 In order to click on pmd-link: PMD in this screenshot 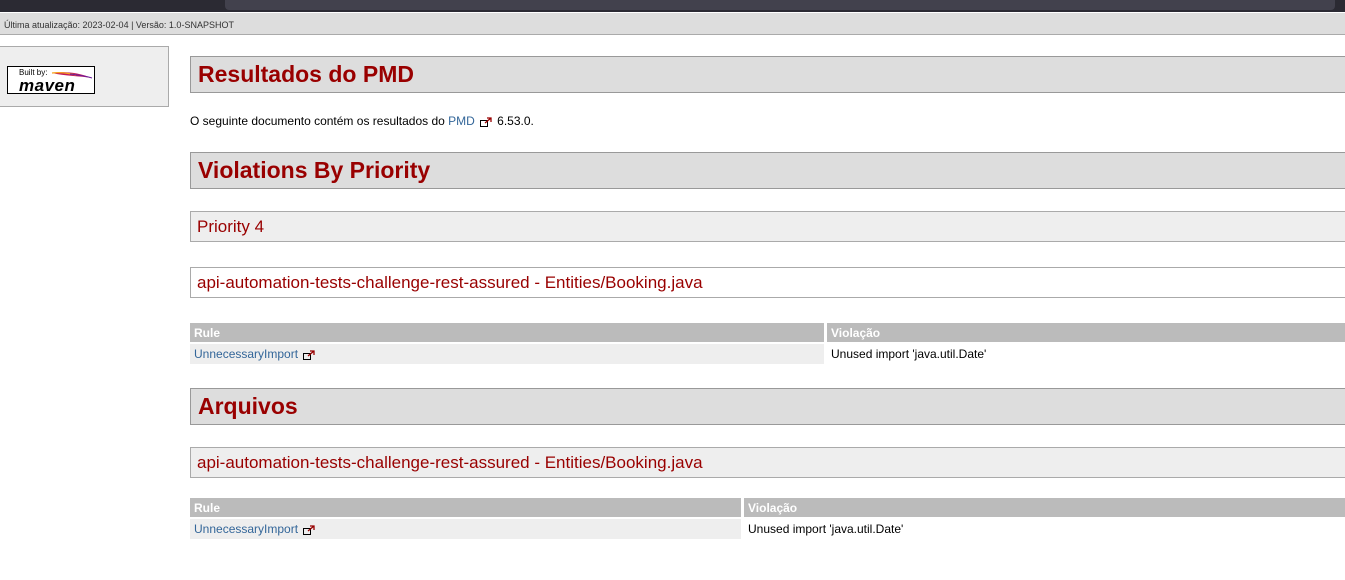, I will do `click(461, 121)`.